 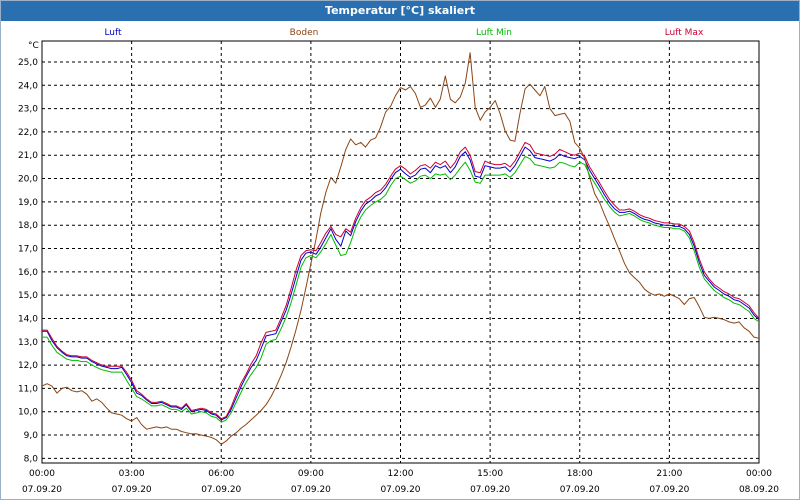 What do you see at coordinates (28, 203) in the screenshot?
I see `y-tick-label: 19,0` at bounding box center [28, 203].